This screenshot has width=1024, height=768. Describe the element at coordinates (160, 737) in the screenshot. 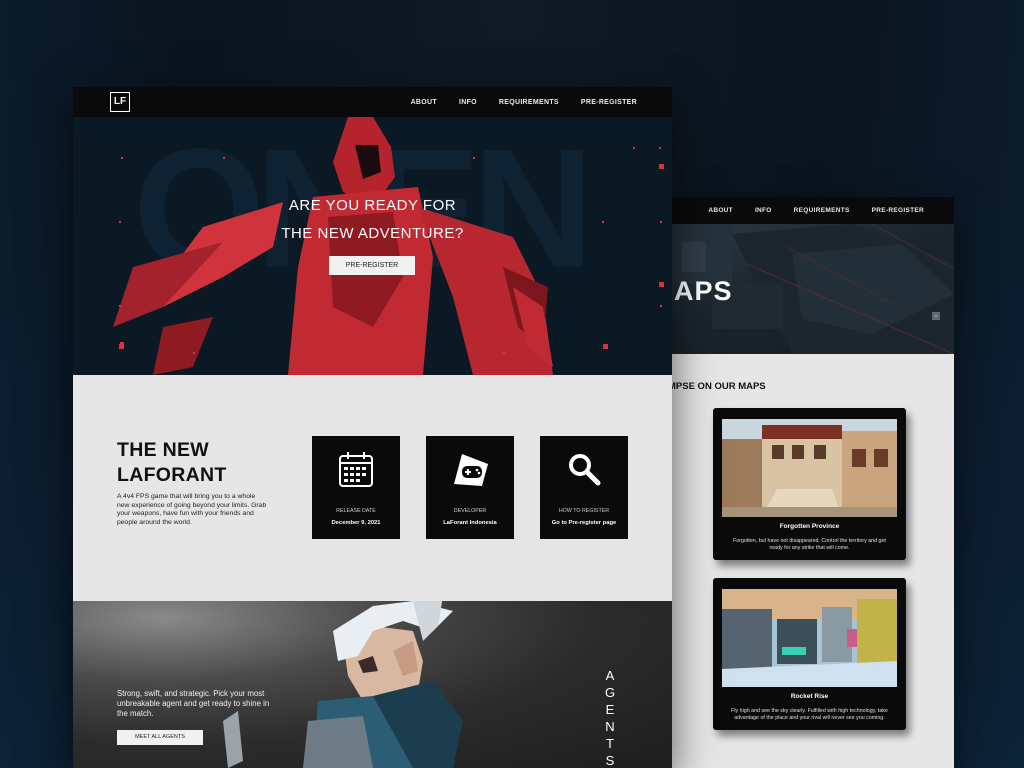

I see `meet-all-agents-button: MEET ALL AGENTS` at that location.